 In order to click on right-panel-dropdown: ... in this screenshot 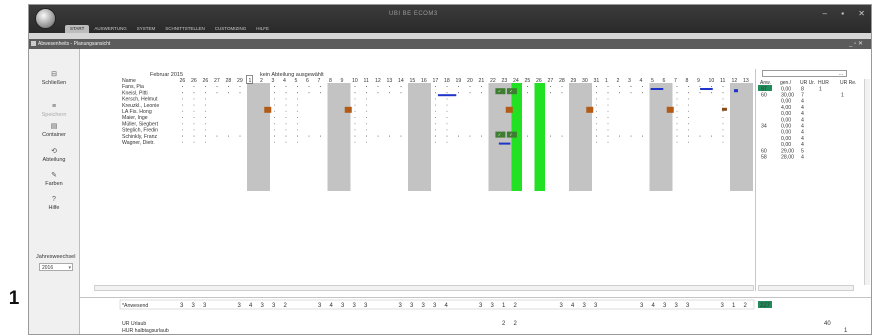, I will do `click(804, 73)`.